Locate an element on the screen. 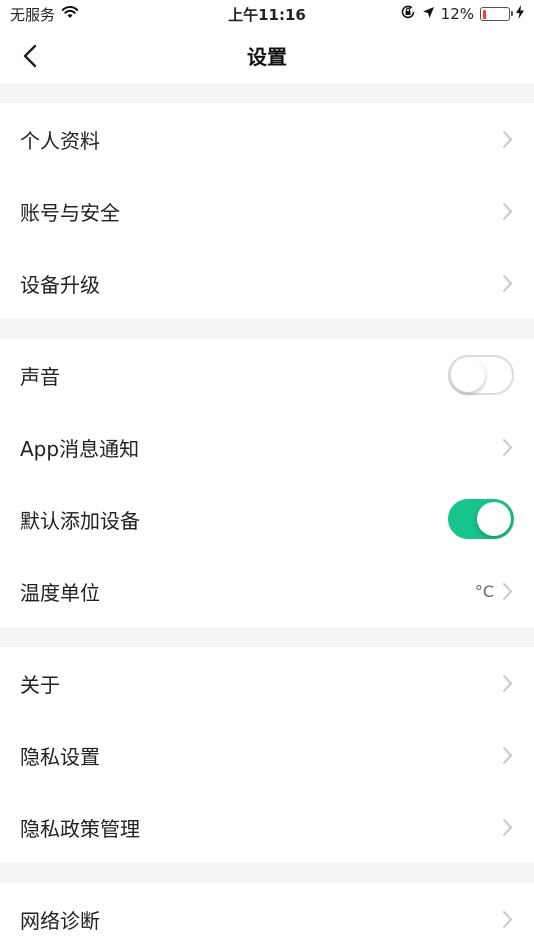  settings-row-label: 设备升级 is located at coordinates (60, 284).